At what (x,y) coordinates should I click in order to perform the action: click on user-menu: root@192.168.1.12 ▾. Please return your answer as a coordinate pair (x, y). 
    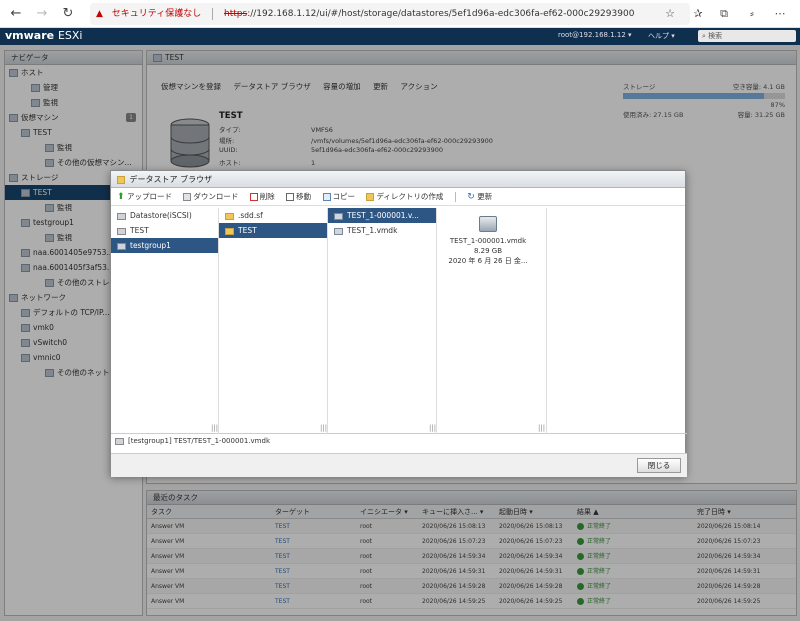
    Looking at the image, I should click on (595, 35).